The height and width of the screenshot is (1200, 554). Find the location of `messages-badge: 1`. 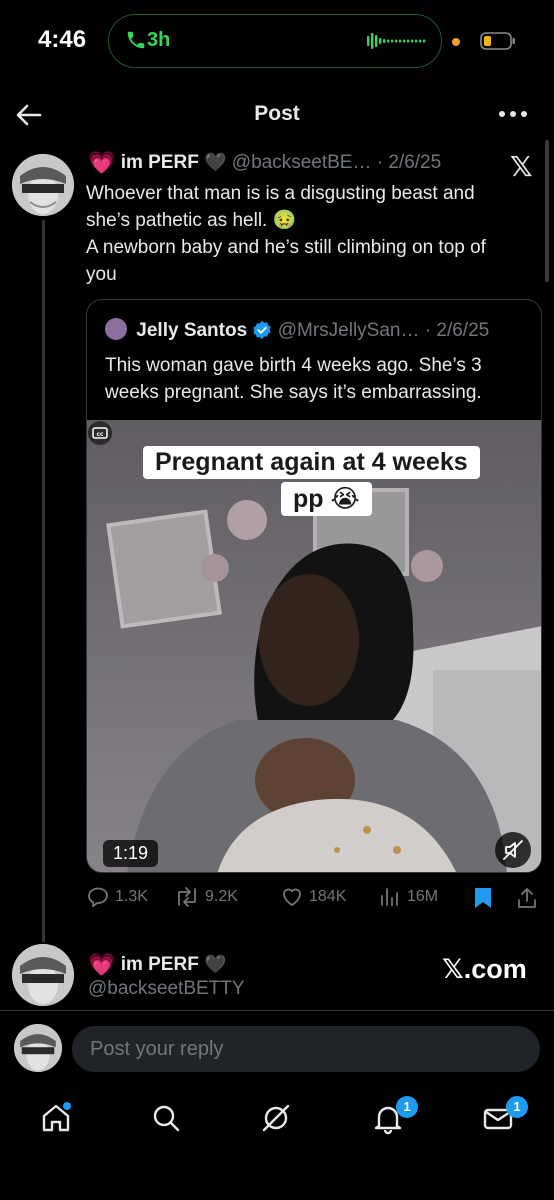

messages-badge: 1 is located at coordinates (517, 1107).